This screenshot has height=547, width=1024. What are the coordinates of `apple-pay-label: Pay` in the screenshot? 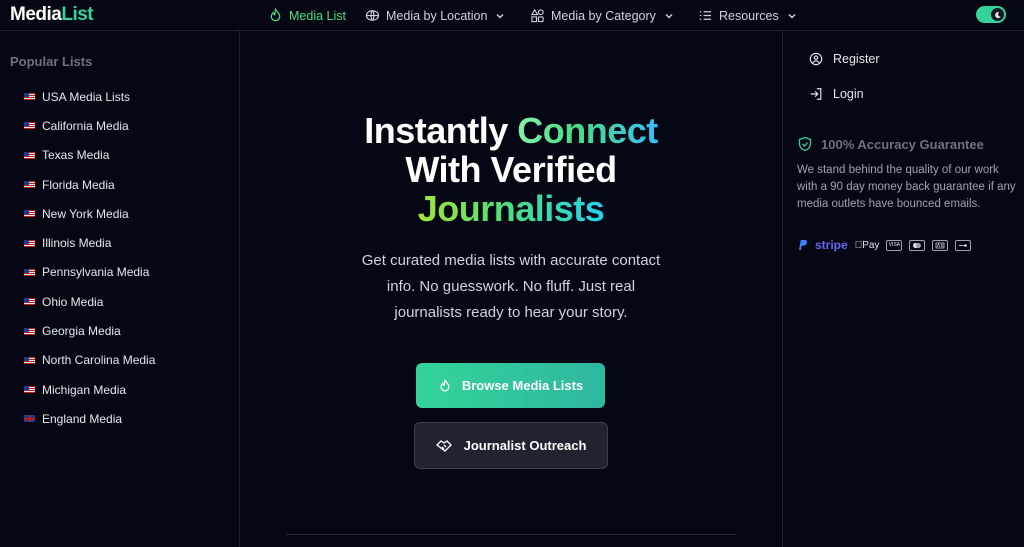 It's located at (866, 245).